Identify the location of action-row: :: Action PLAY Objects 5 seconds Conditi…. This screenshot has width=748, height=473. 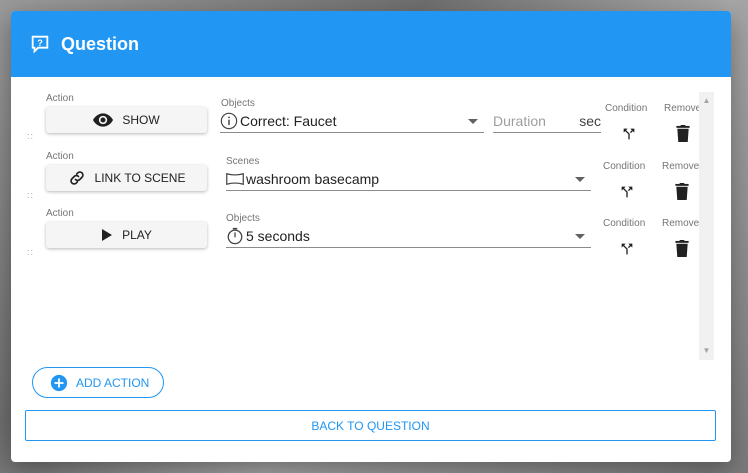
(362, 235).